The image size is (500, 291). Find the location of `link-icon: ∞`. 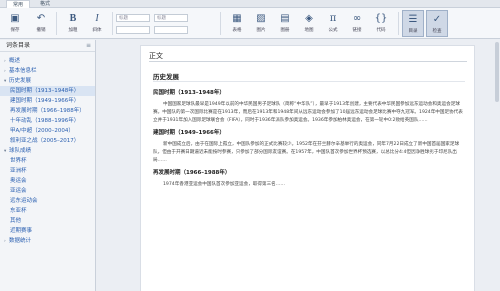

link-icon: ∞ is located at coordinates (357, 18).